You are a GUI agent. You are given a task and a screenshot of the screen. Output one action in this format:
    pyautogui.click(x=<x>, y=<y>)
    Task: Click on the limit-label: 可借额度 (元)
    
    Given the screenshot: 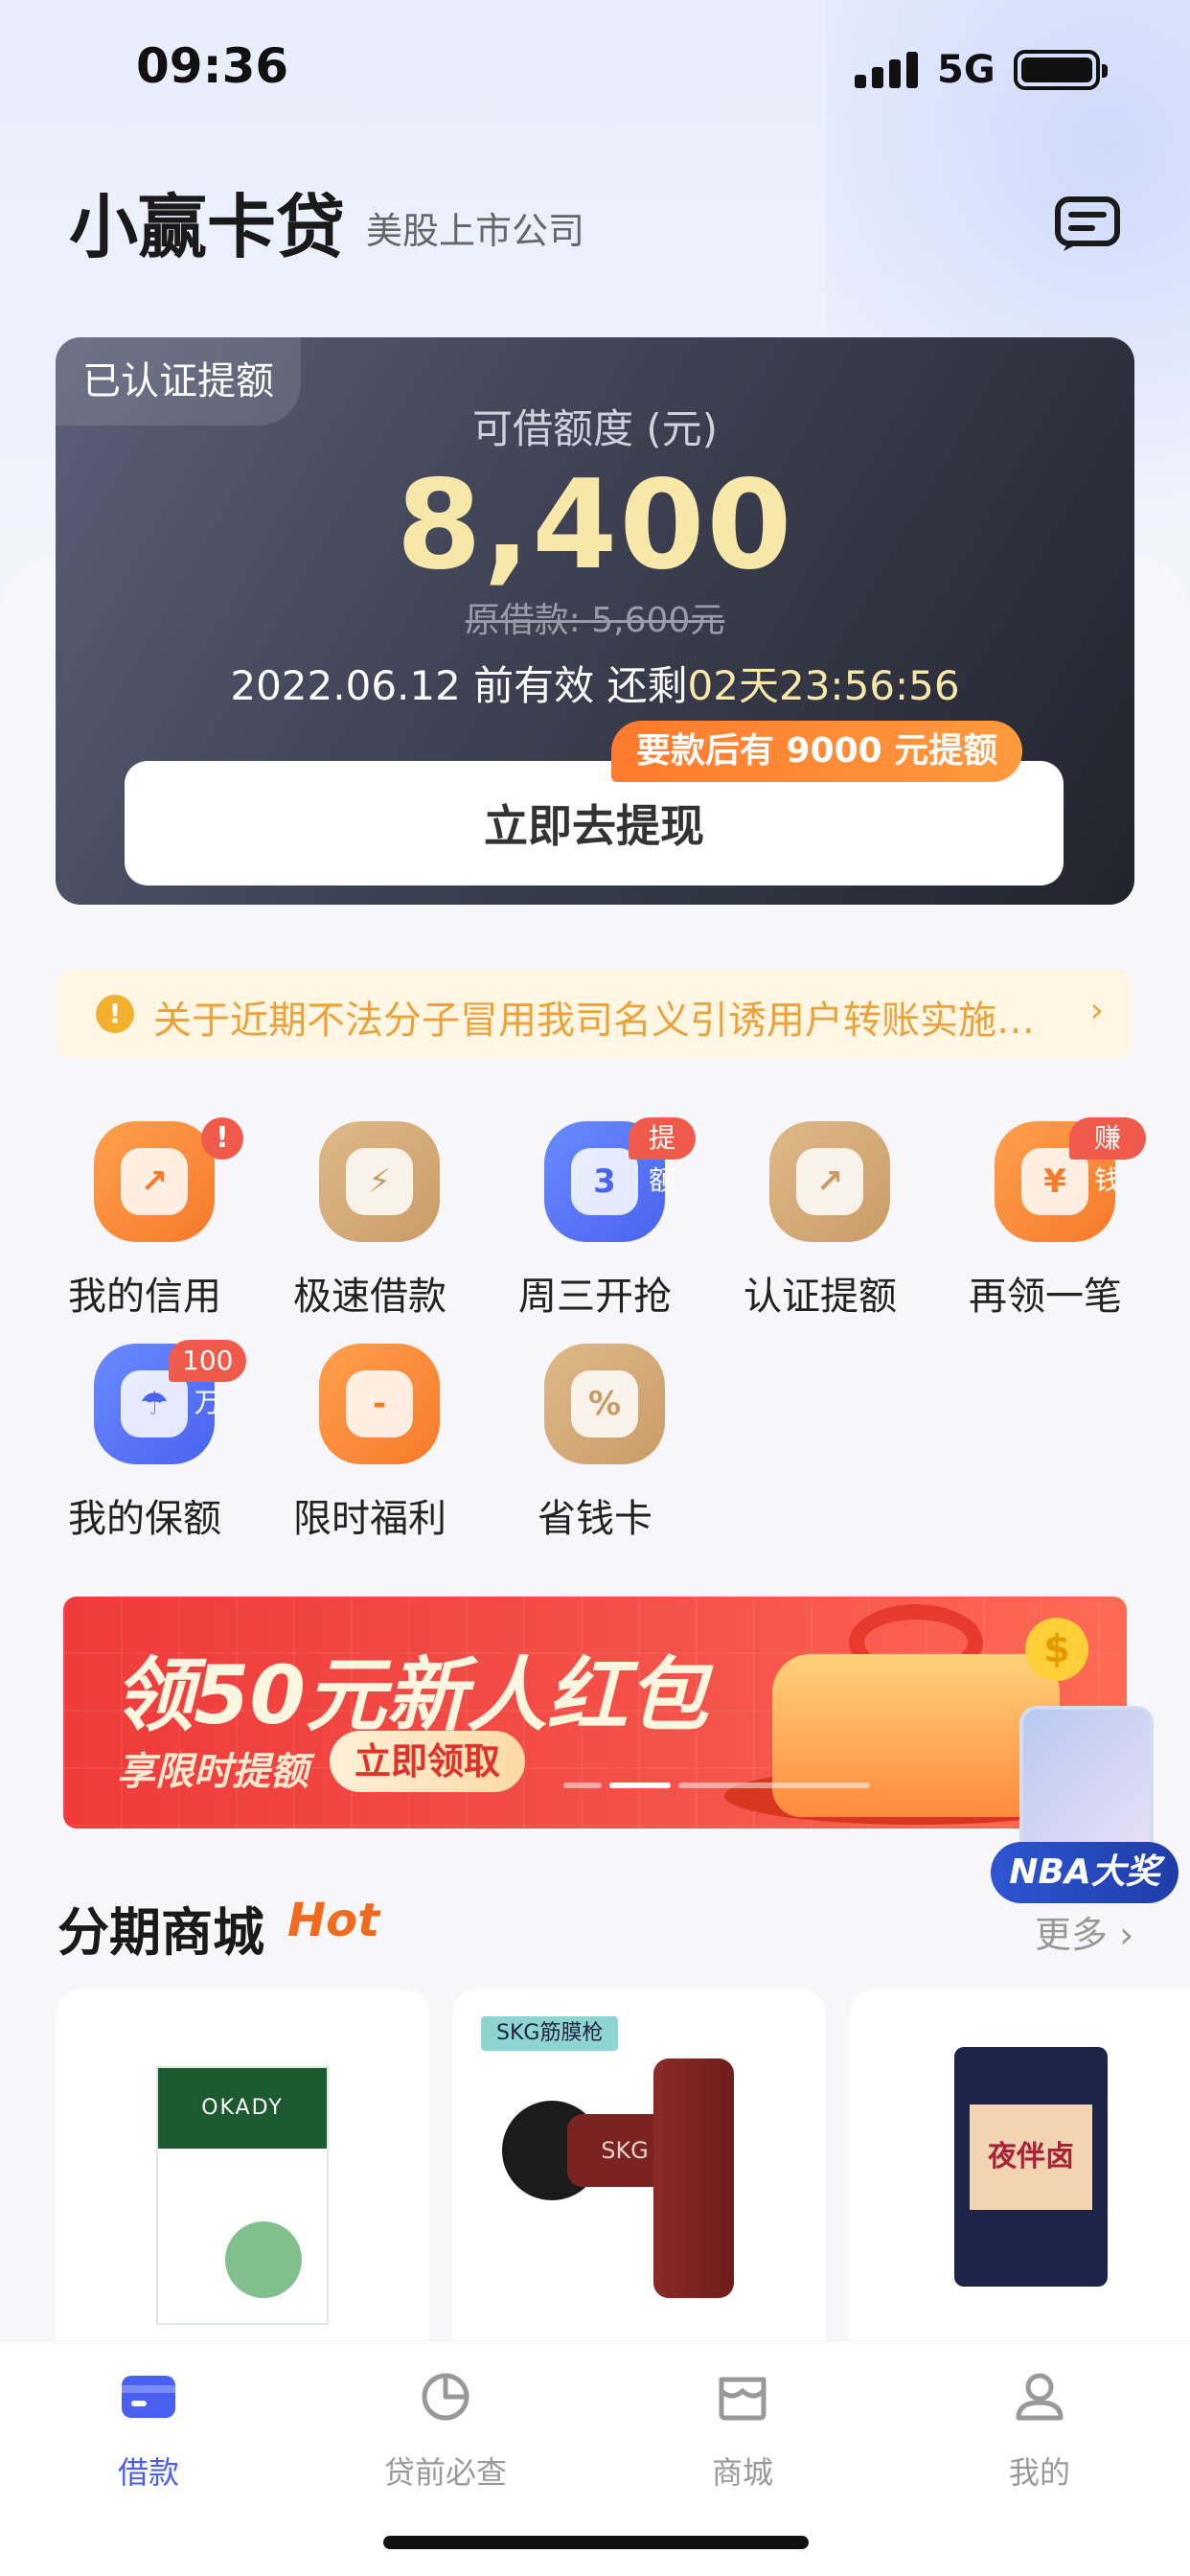 What is the action you would take?
    pyautogui.click(x=595, y=428)
    